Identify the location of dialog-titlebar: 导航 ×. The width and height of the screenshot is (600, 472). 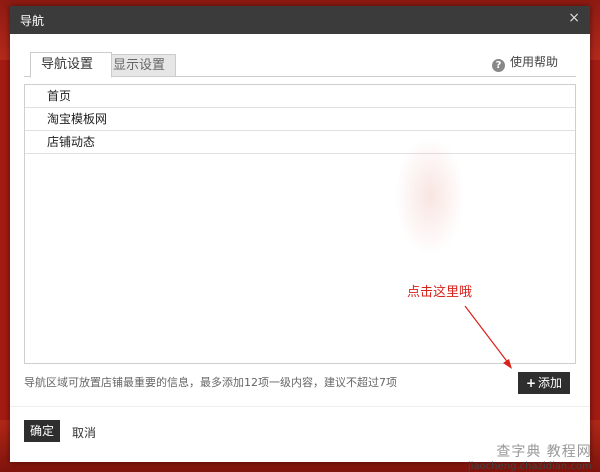
(300, 20).